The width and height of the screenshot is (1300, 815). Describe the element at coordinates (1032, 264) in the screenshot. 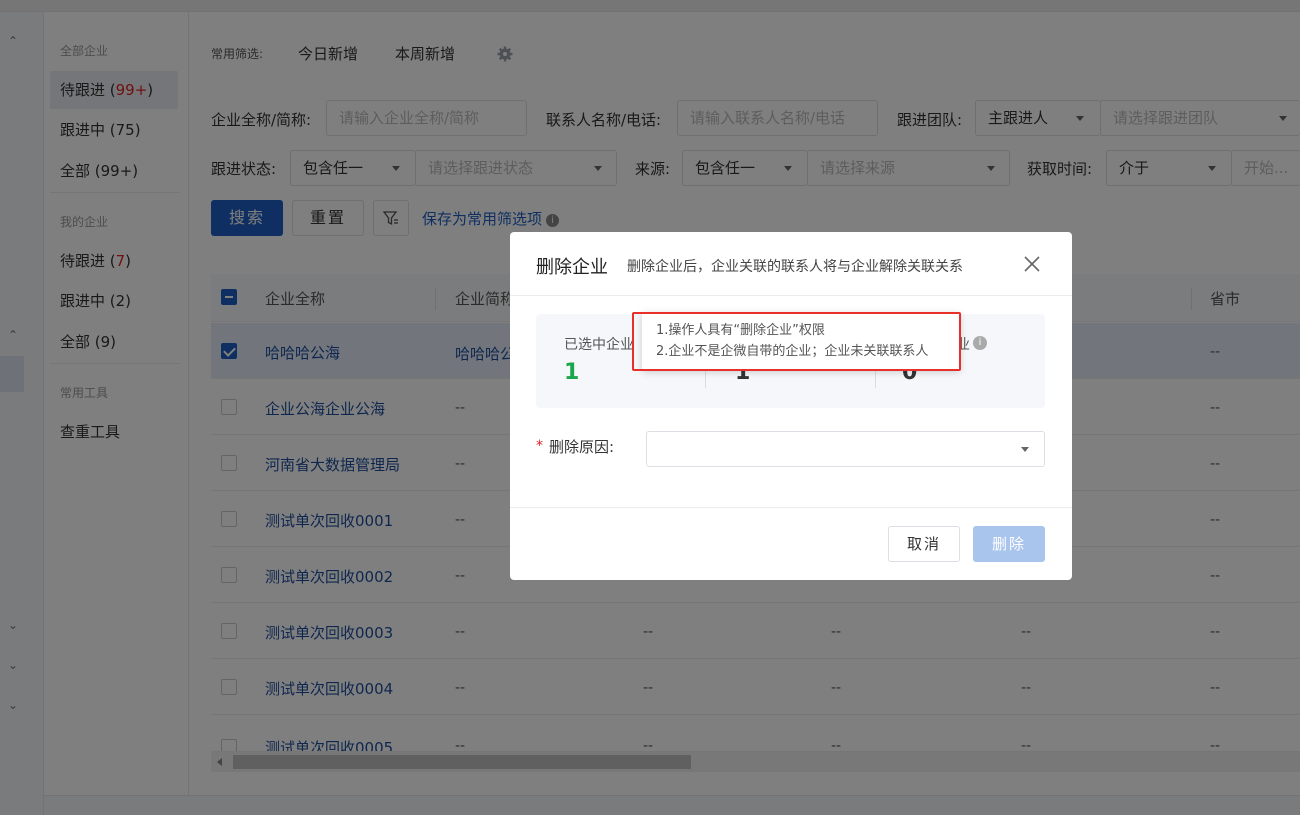

I see `close-icon` at that location.